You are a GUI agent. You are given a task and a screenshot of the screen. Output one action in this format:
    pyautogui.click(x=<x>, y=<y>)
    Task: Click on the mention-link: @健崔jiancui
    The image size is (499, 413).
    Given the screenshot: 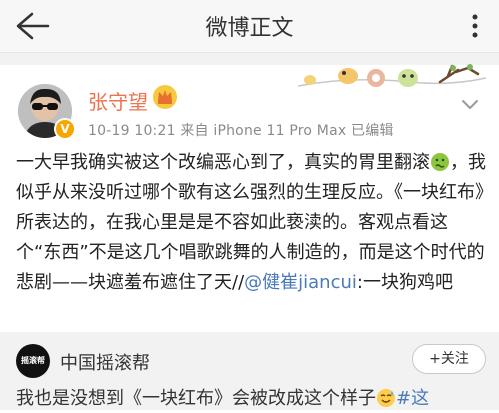 What is the action you would take?
    pyautogui.click(x=300, y=282)
    